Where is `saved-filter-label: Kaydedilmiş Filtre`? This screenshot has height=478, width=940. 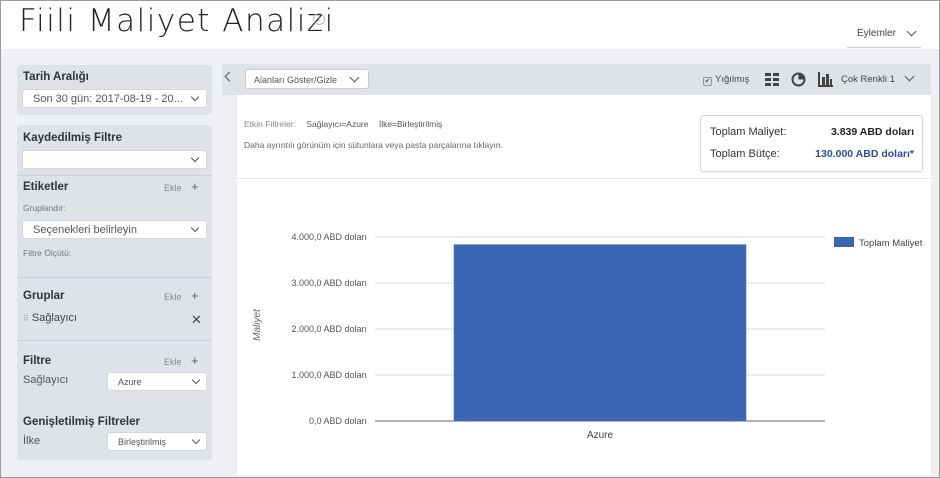
saved-filter-label: Kaydedilmiş Filtre is located at coordinates (73, 138).